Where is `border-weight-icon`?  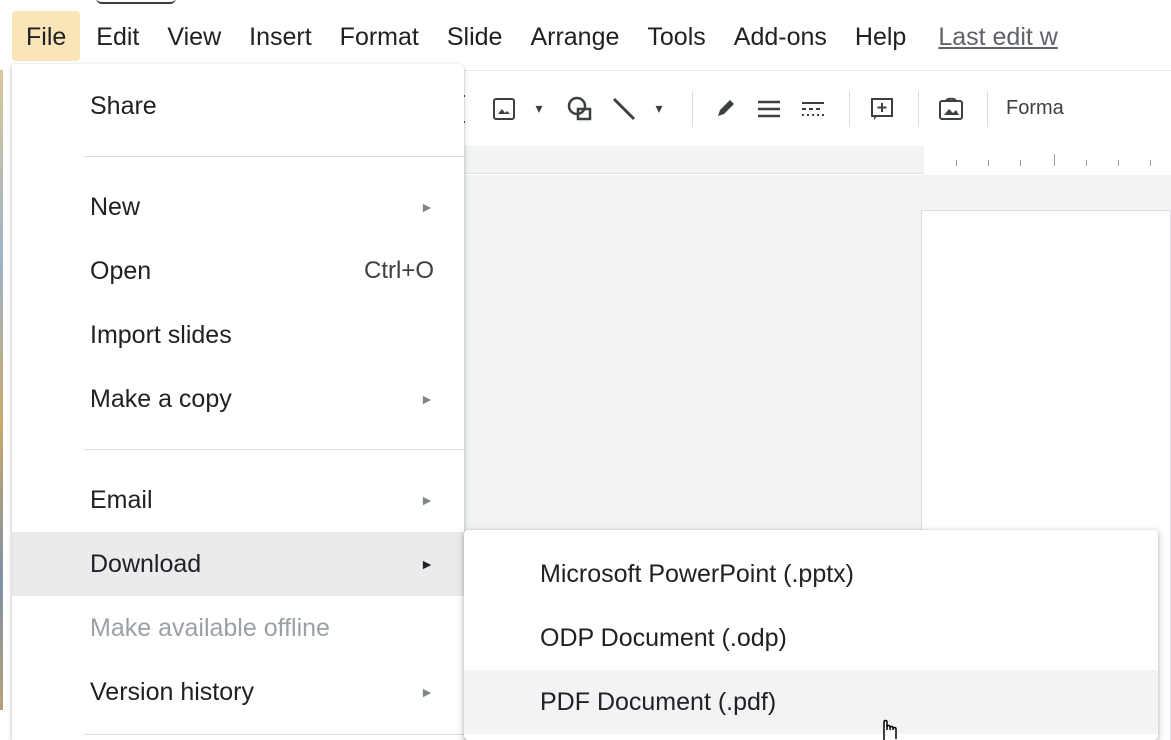
border-weight-icon is located at coordinates (769, 109).